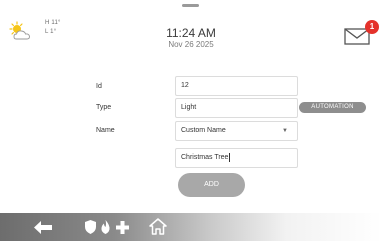 This screenshot has height=241, width=382. I want to click on id-field: 12, so click(236, 86).